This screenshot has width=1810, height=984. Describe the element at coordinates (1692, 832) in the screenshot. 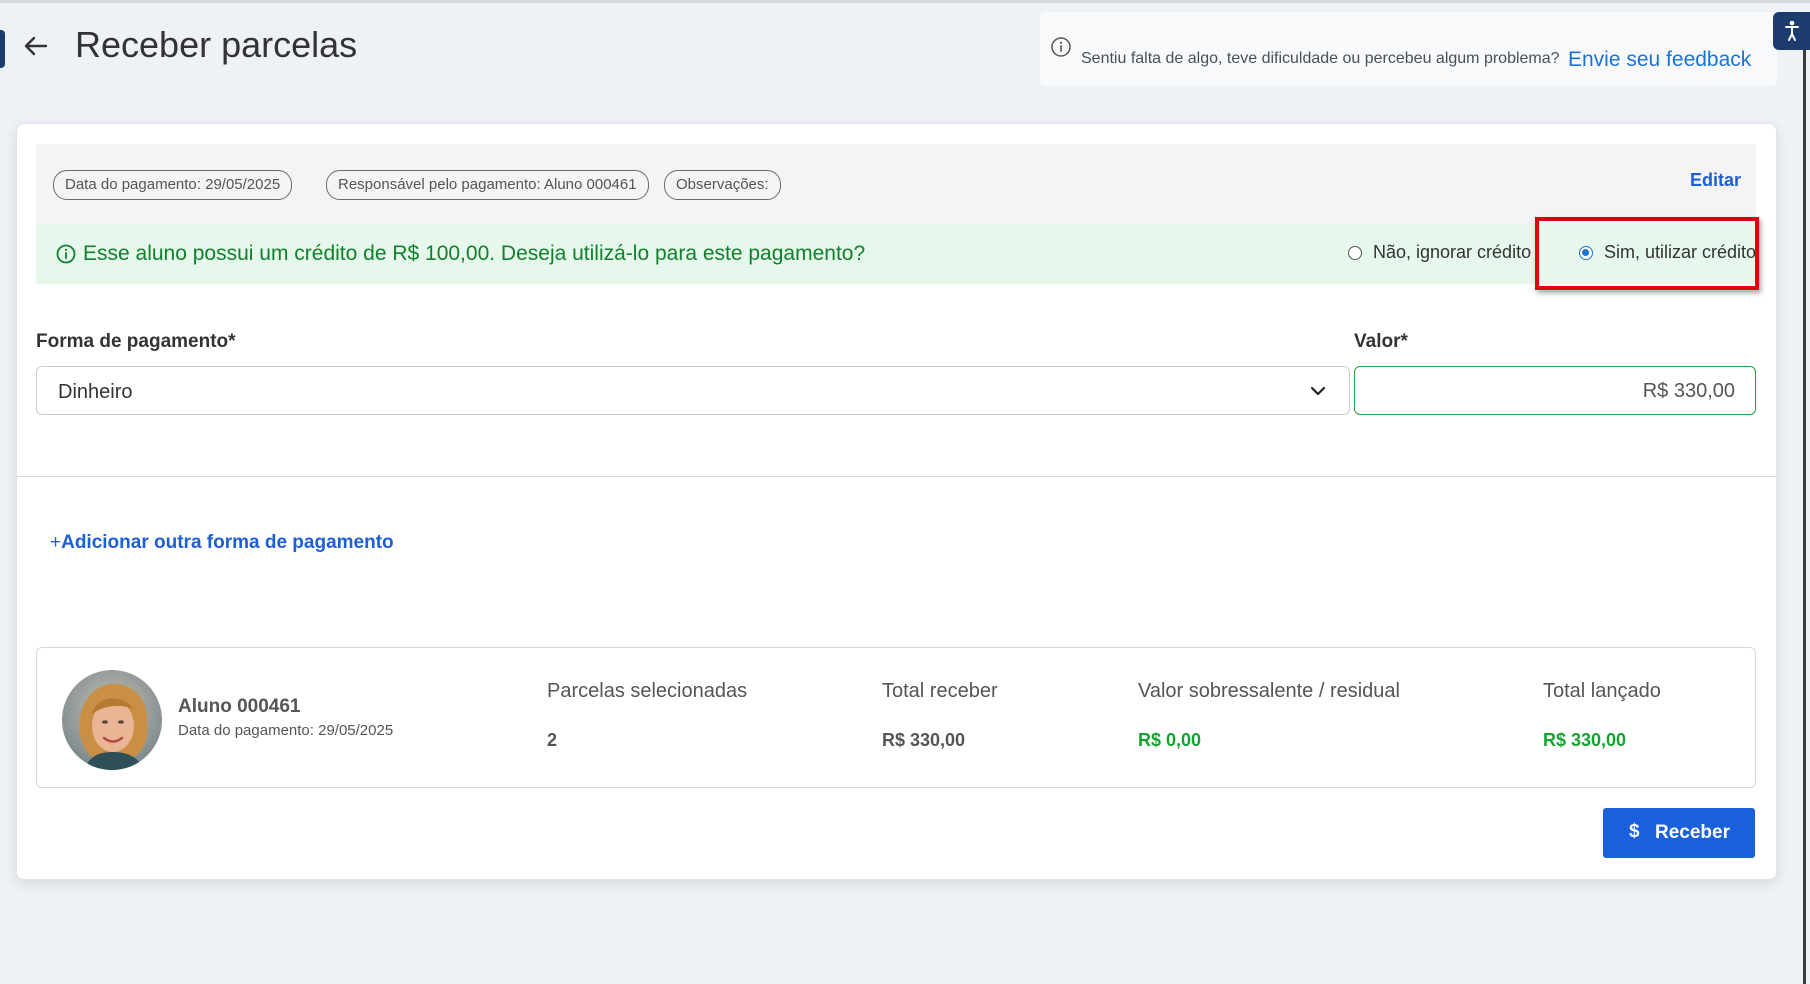

I see `receive-button-label: Receber` at that location.